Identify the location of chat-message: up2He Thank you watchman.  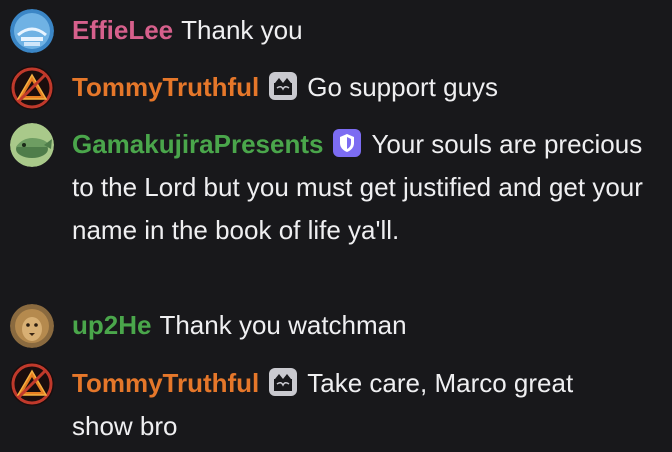
(337, 326).